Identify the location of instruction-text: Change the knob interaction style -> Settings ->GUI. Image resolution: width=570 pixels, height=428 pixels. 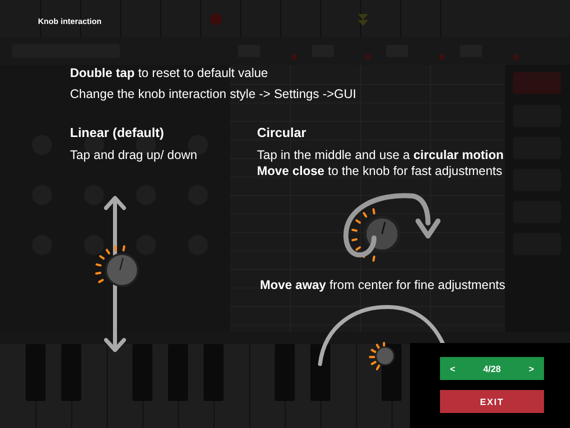
(213, 94).